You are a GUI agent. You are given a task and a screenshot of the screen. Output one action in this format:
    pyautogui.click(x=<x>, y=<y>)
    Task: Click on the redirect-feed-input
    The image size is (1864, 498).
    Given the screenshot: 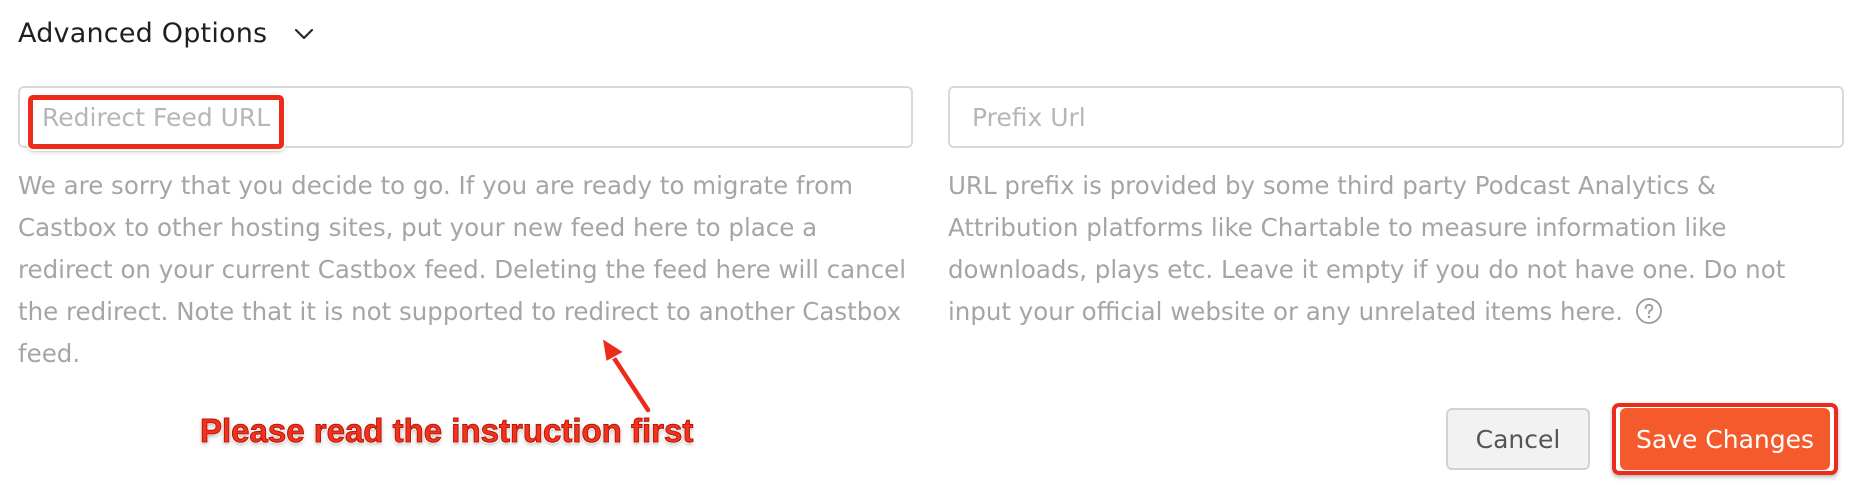 What is the action you would take?
    pyautogui.click(x=465, y=117)
    